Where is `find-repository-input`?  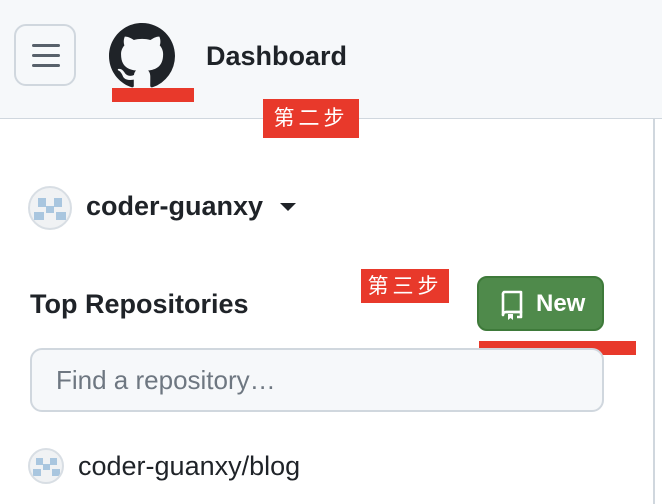
find-repository-input is located at coordinates (317, 380).